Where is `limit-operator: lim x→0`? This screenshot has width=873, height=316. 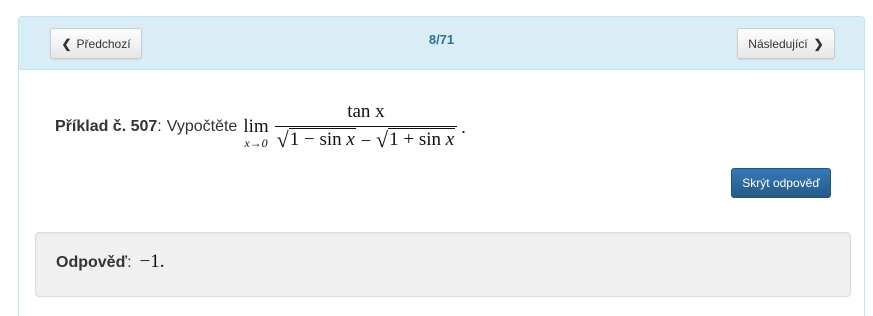 limit-operator: lim x→0 is located at coordinates (255, 133).